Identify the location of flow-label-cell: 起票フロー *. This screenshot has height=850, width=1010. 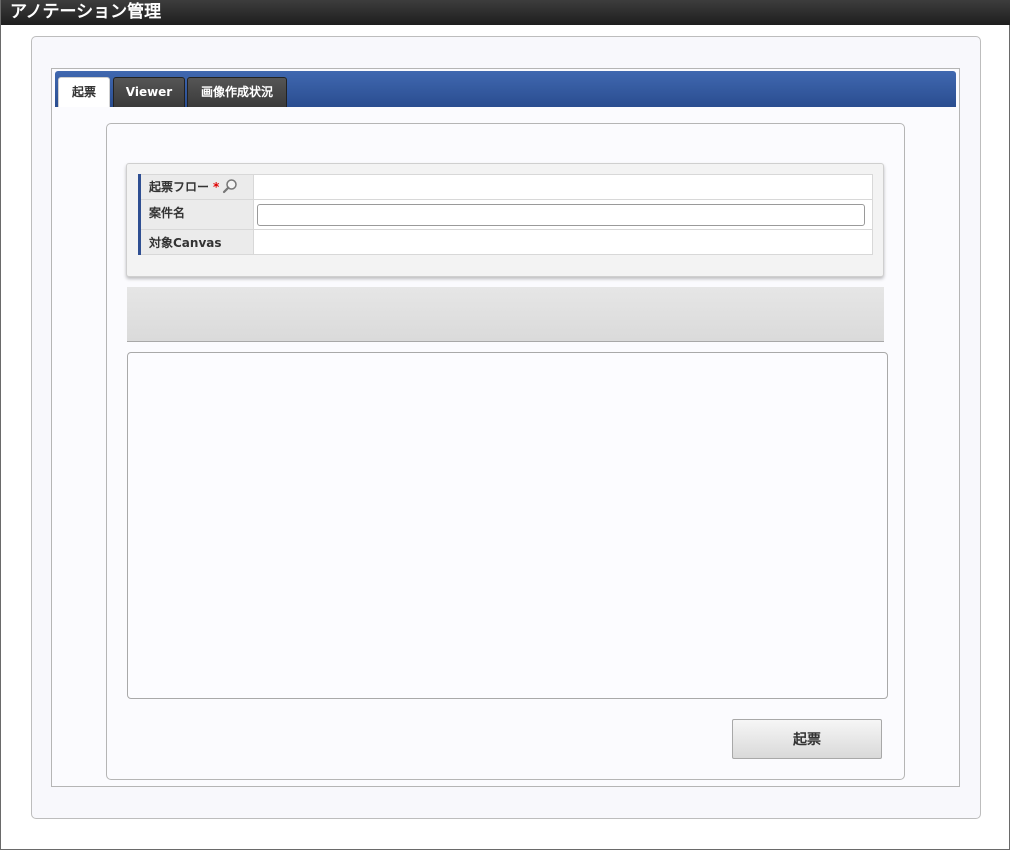
(196, 187).